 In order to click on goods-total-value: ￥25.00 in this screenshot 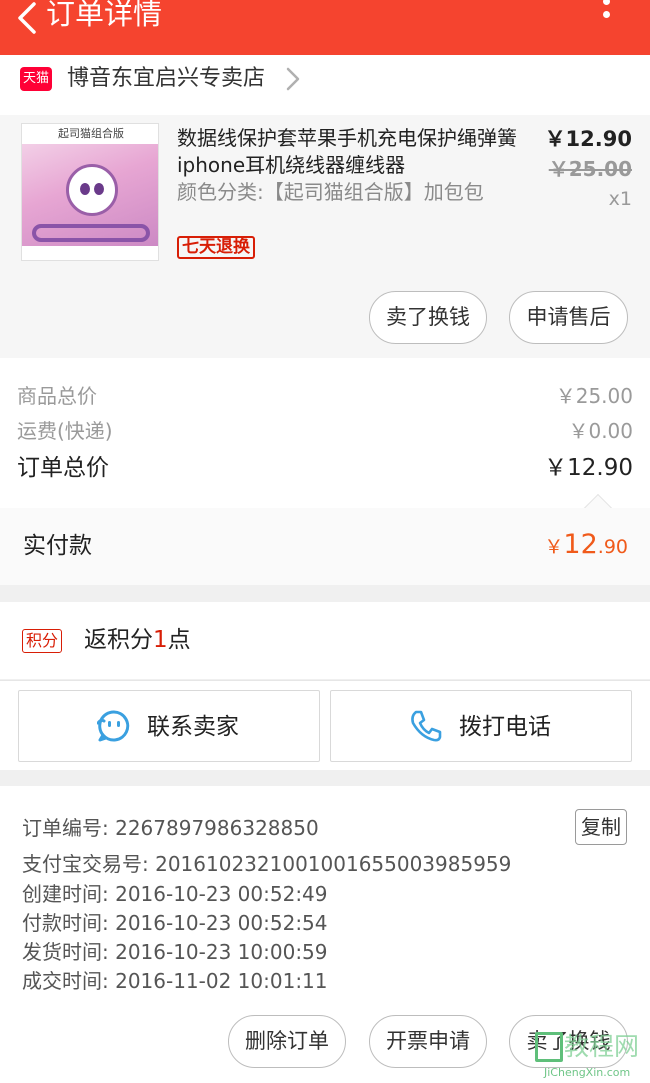, I will do `click(594, 396)`.